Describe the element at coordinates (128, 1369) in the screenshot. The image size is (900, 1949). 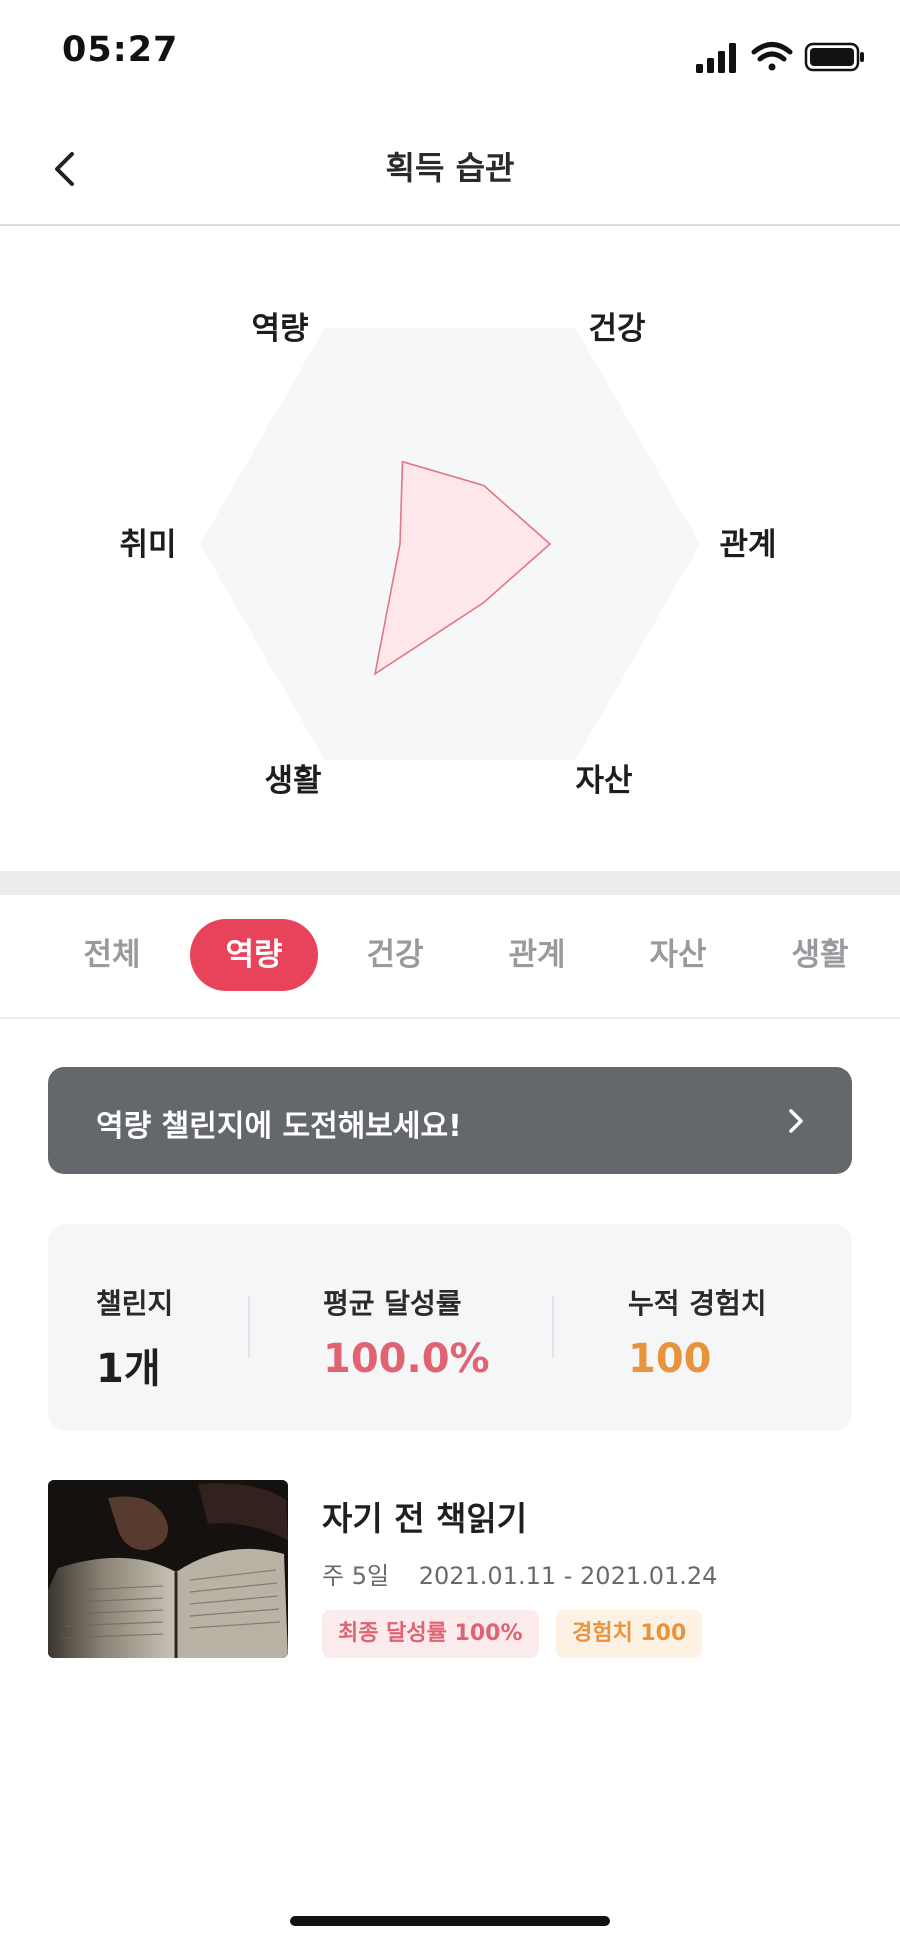
I see `stat-value: 1개` at that location.